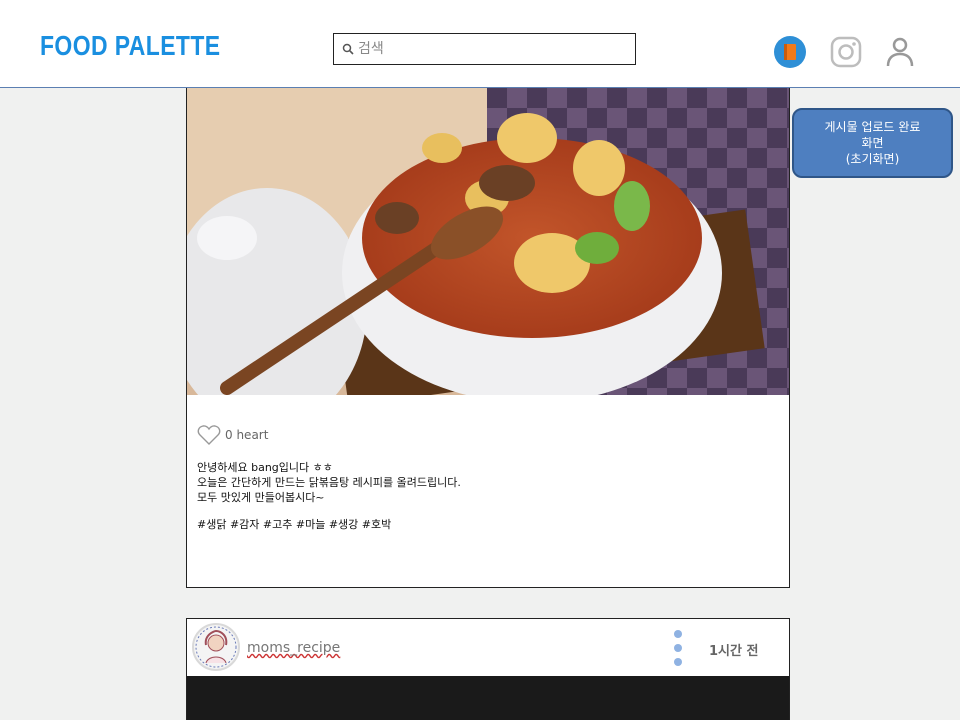  Describe the element at coordinates (265, 467) in the screenshot. I see `caption-line: 안녕하세요 bang입니다 ㅎㅎ` at that location.